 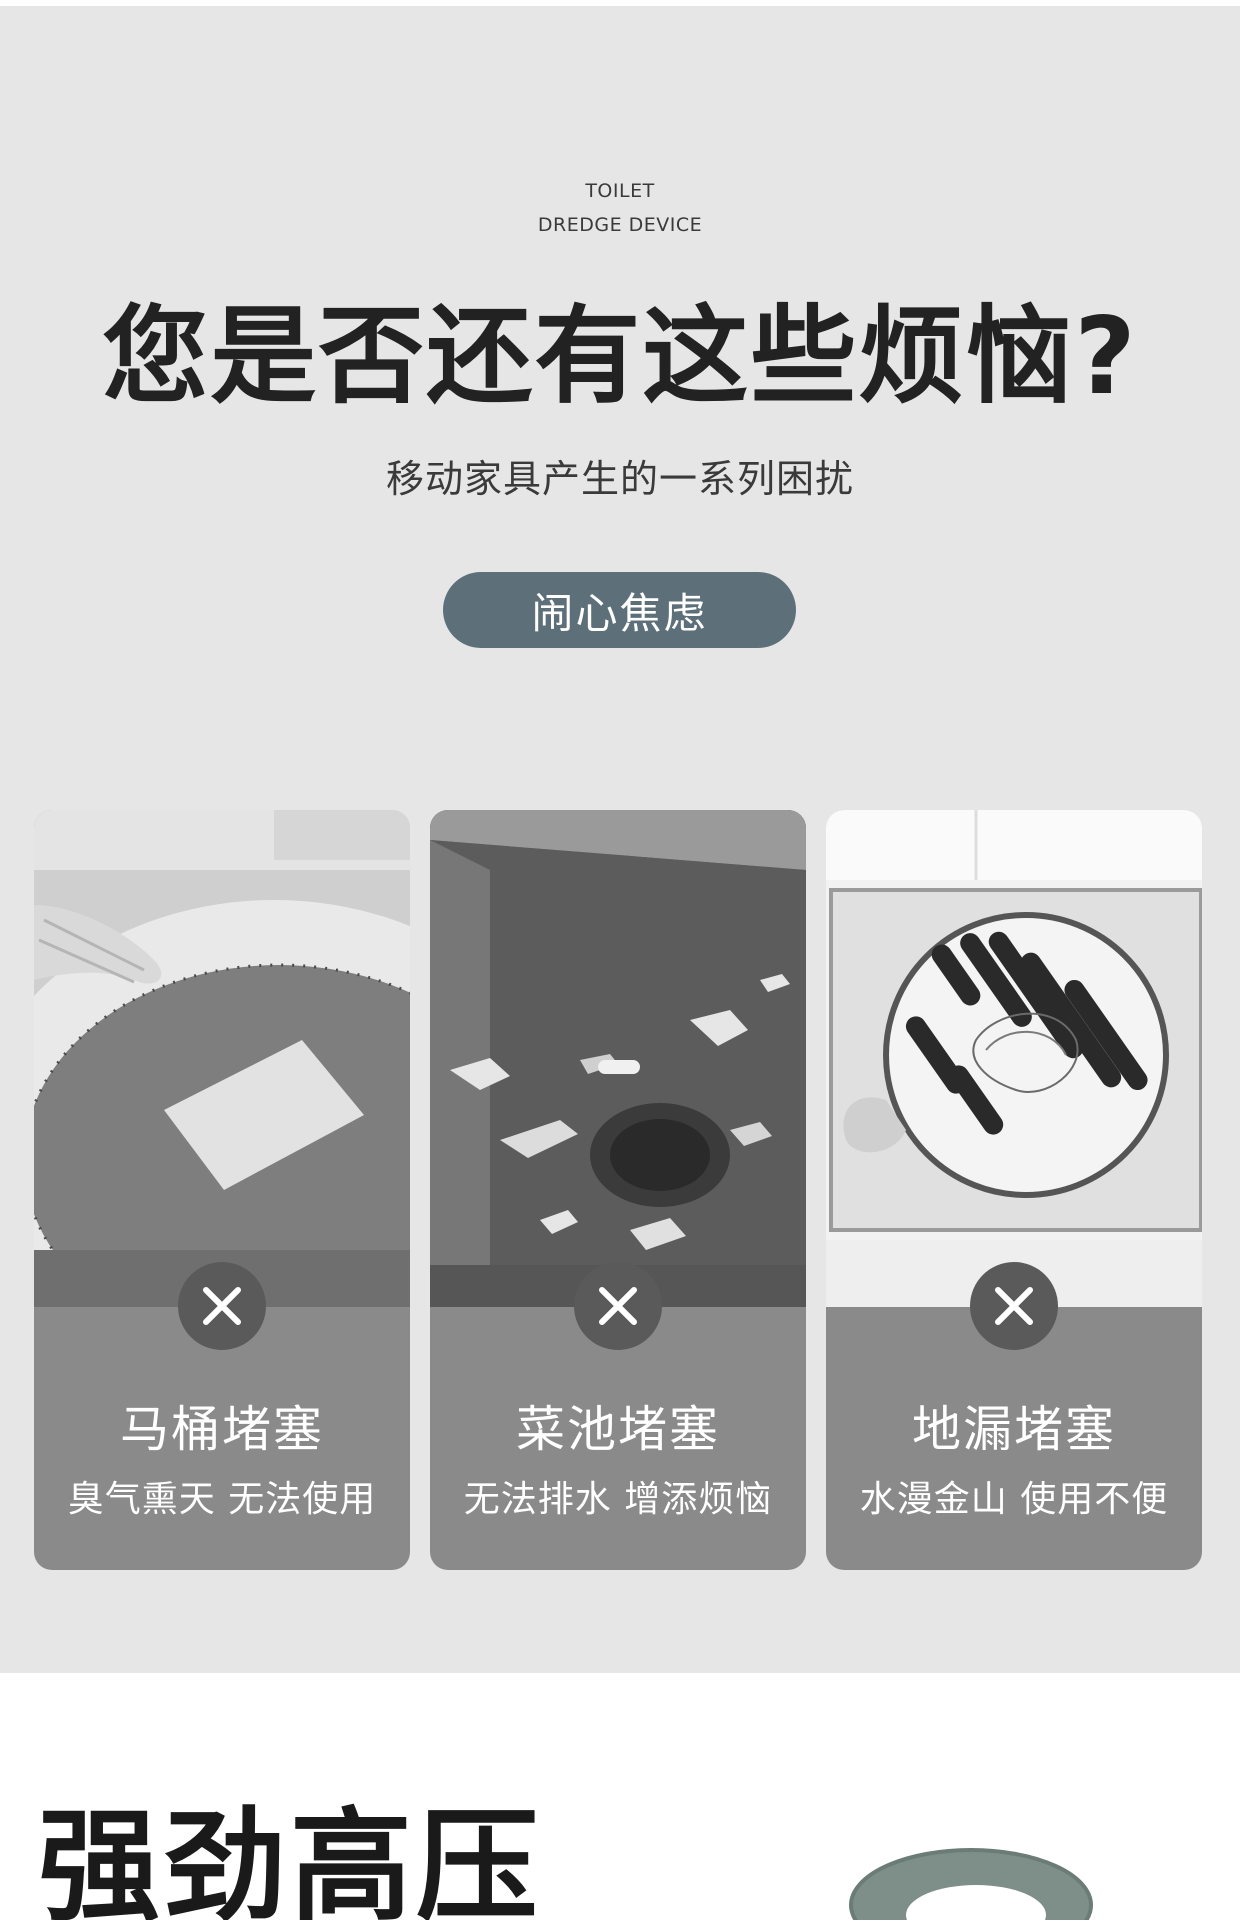 What do you see at coordinates (971, 1875) in the screenshot?
I see `plunger-ring-product-image` at bounding box center [971, 1875].